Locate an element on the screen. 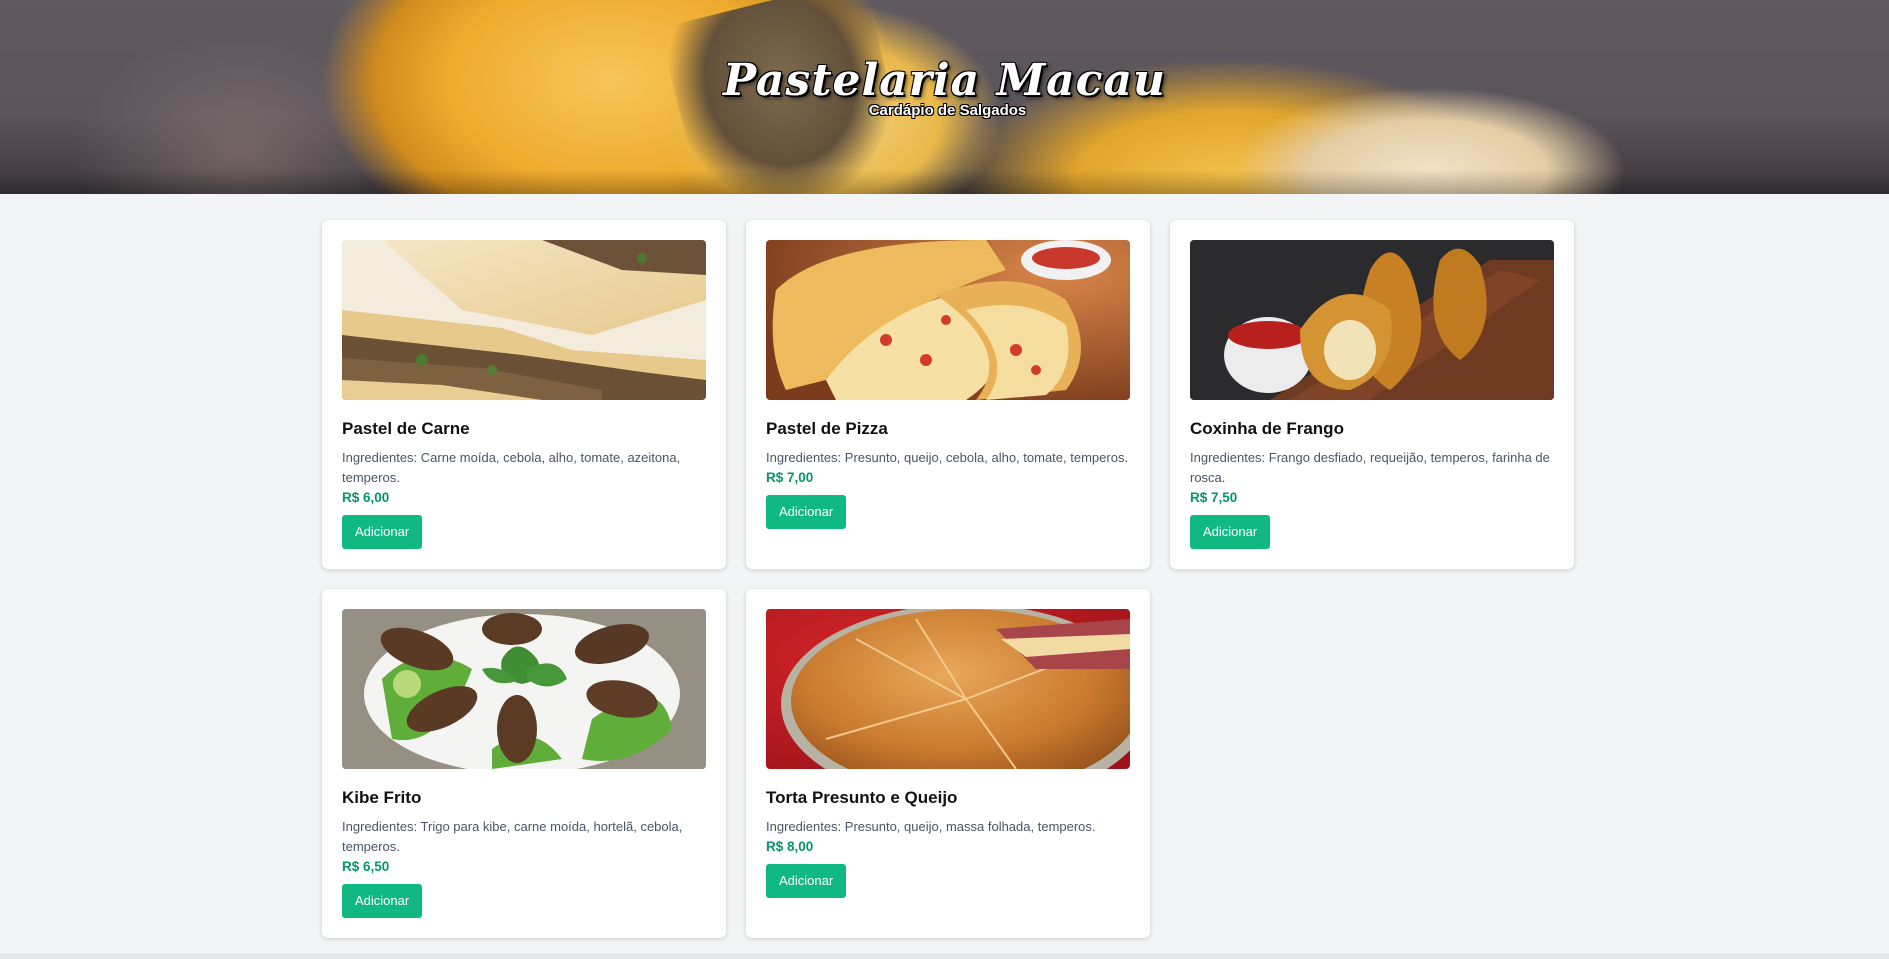 Image resolution: width=1889 pixels, height=959 pixels. product-price: R$ 7,00 is located at coordinates (790, 477).